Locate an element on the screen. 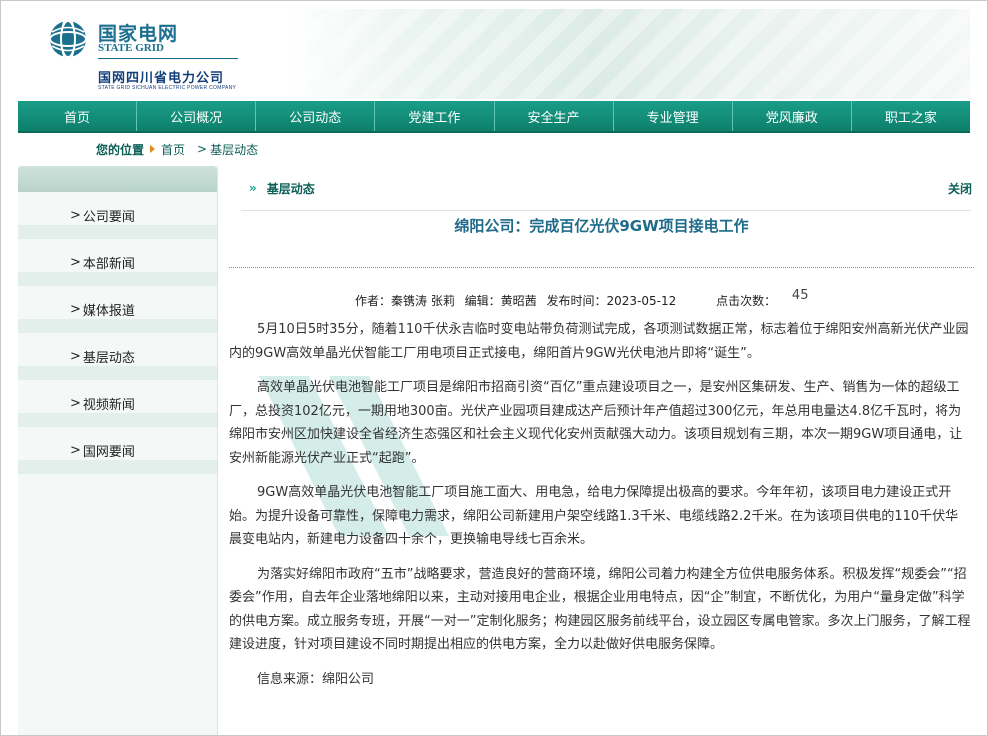 This screenshot has width=988, height=736. nav-item-safety: 安全生产 is located at coordinates (553, 116).